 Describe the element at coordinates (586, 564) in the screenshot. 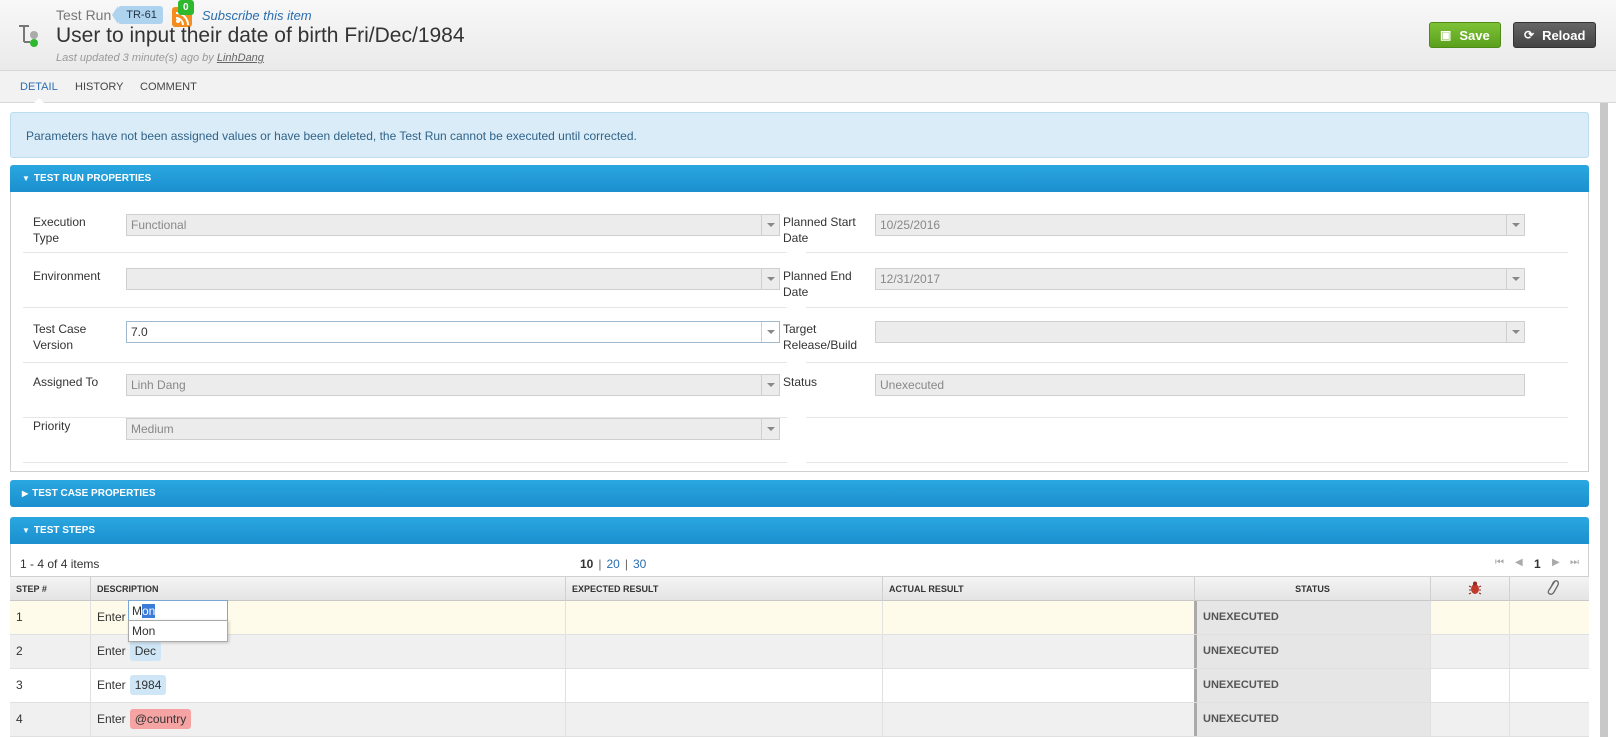

I see `page-size-10: 10` at that location.